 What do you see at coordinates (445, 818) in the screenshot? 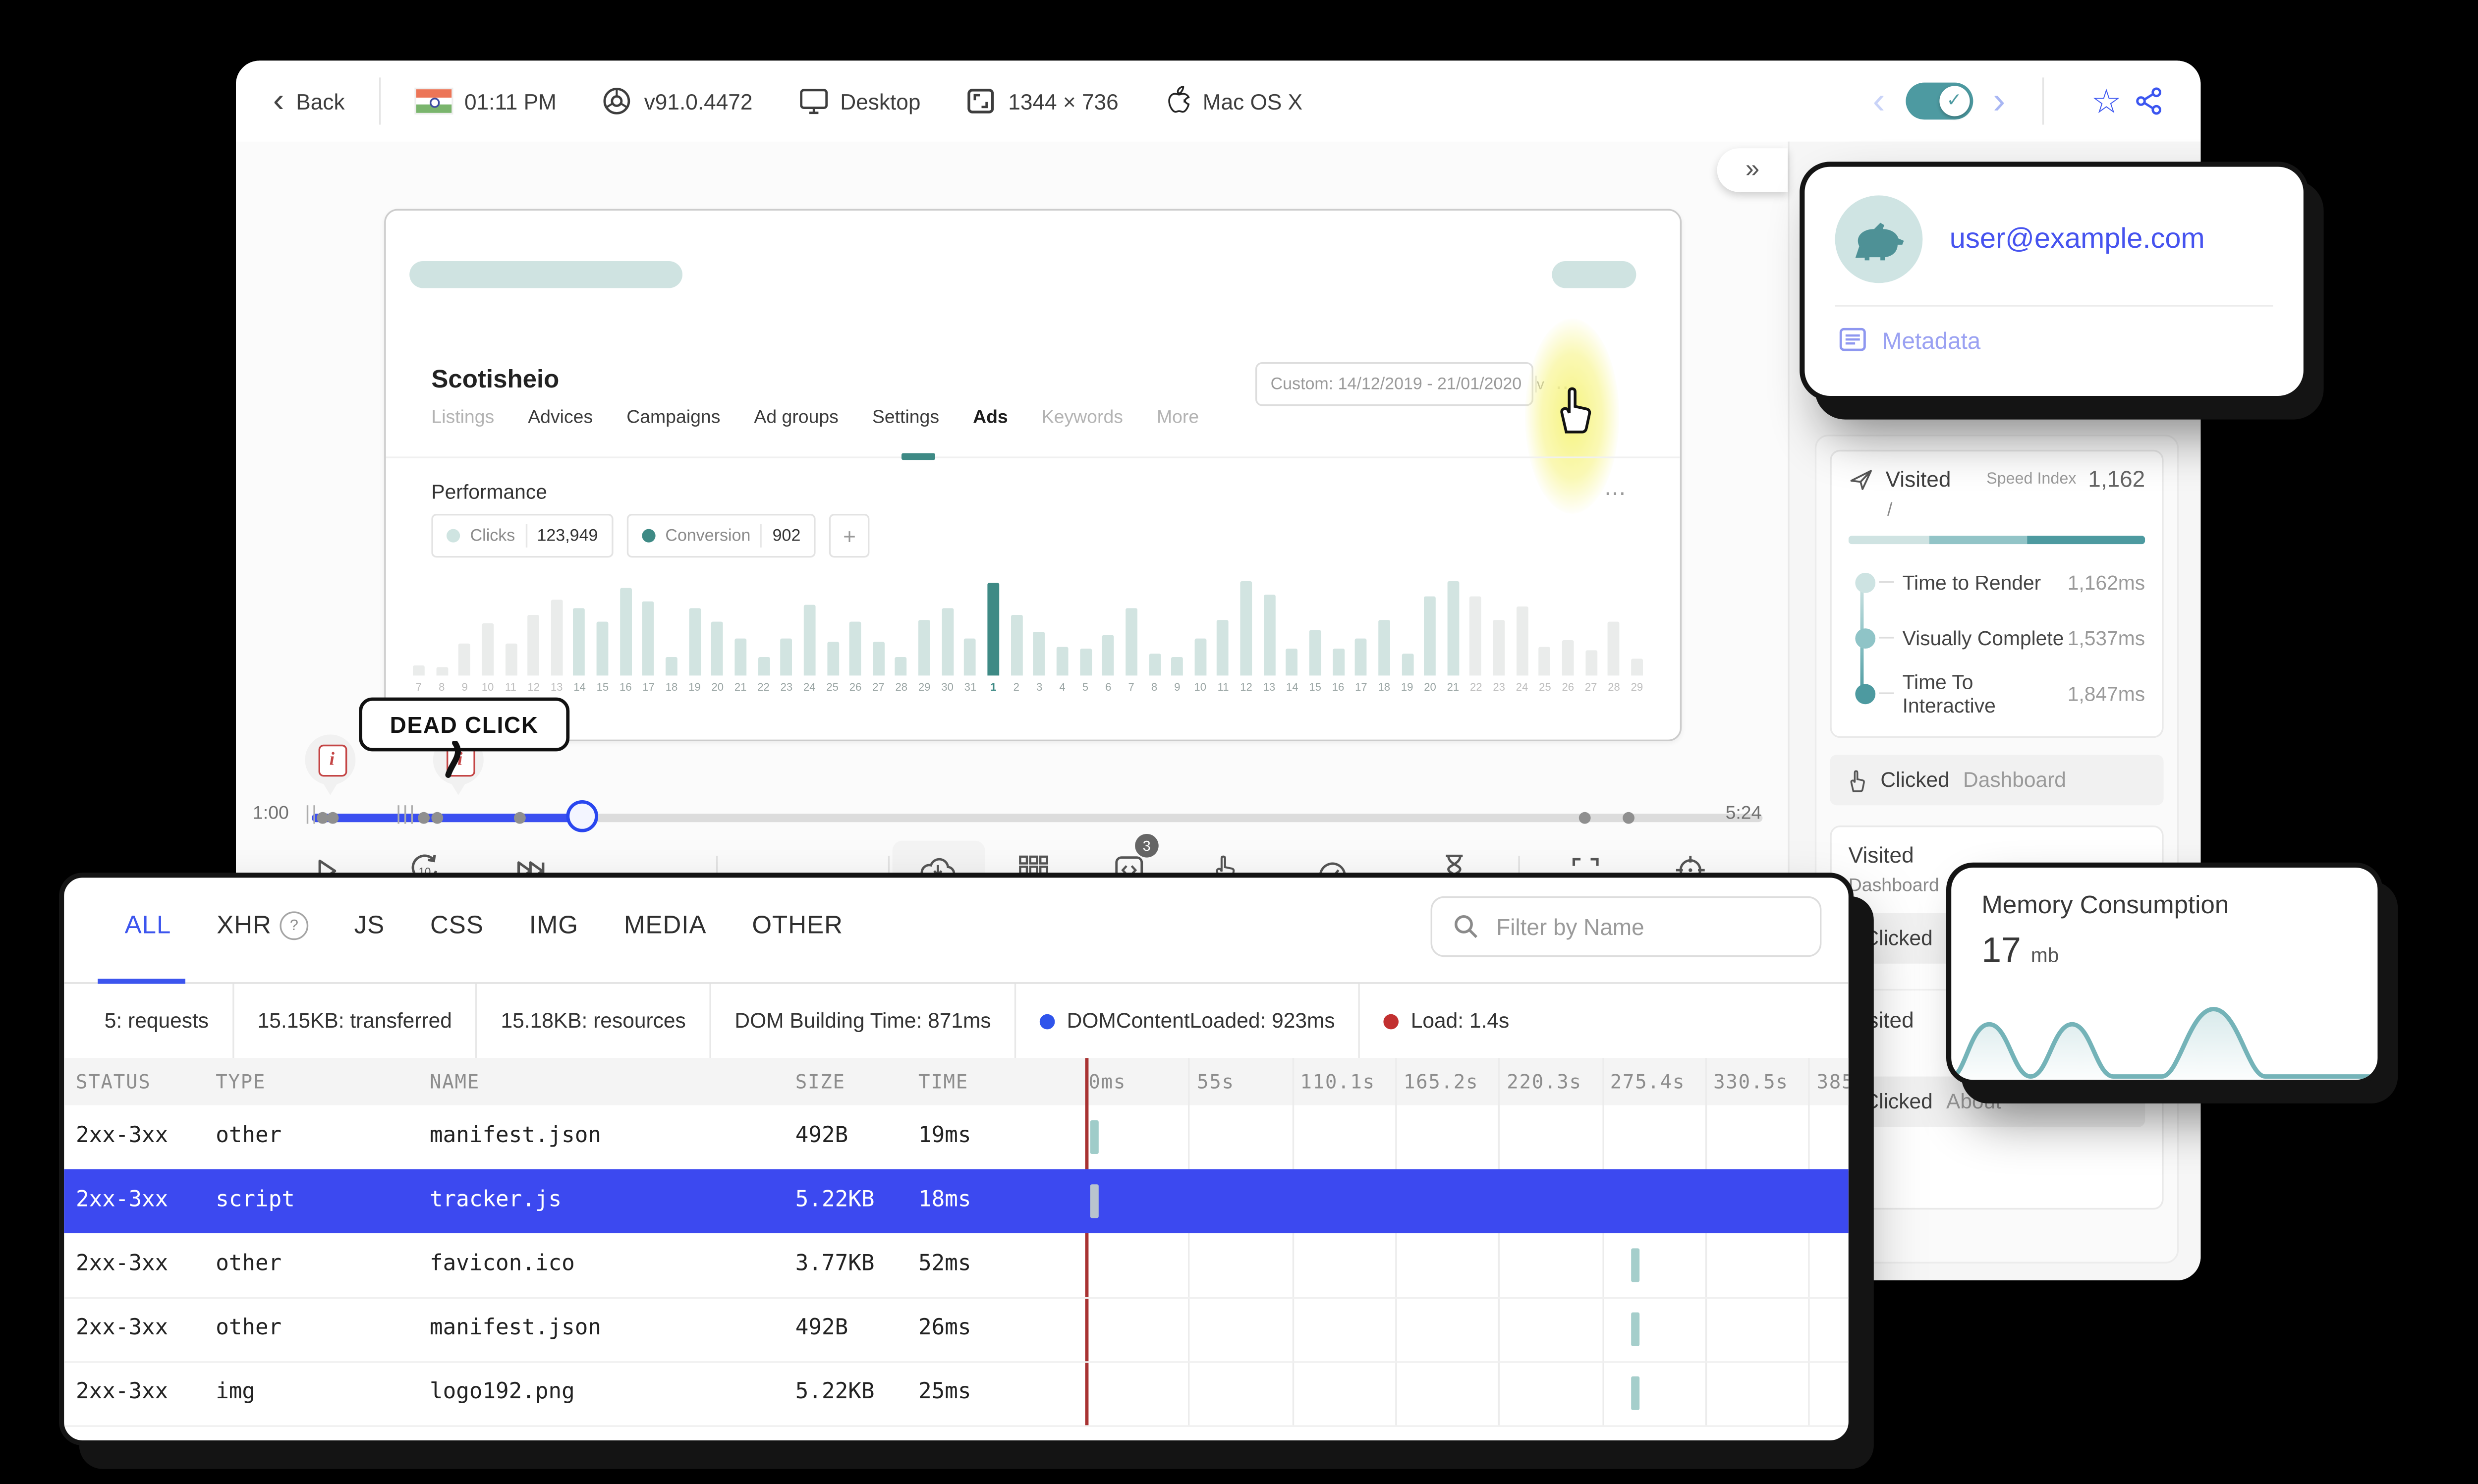
I see `timeline-progress` at bounding box center [445, 818].